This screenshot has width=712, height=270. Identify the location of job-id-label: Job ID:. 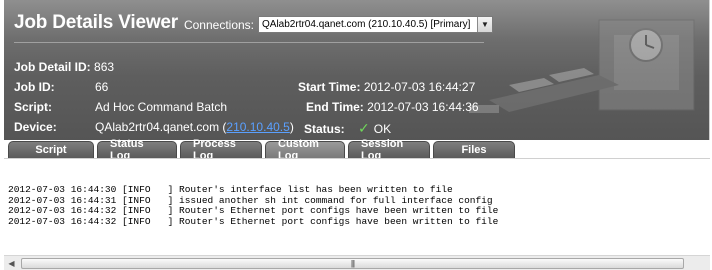
(34, 87).